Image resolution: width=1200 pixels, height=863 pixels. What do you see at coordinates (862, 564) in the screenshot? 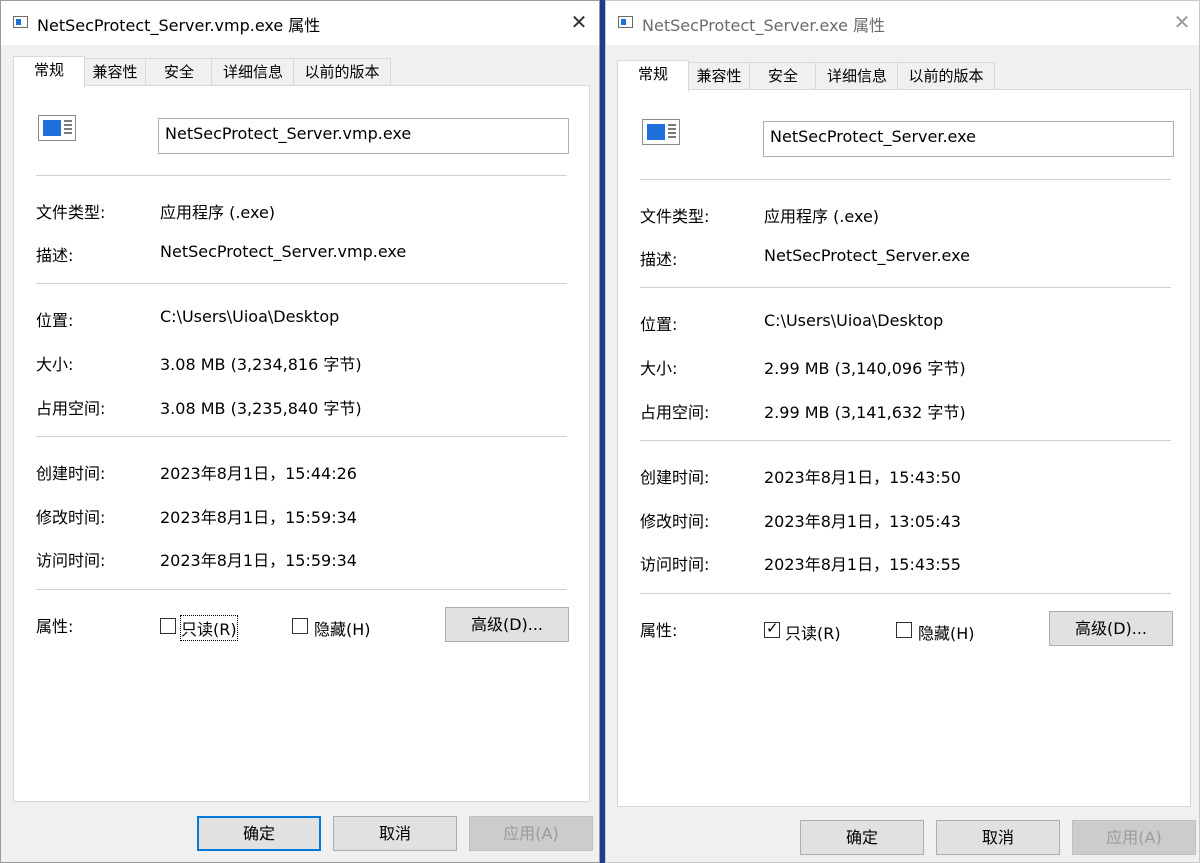
I see `accessed-value: 2023年8月1日，15:43:55` at bounding box center [862, 564].